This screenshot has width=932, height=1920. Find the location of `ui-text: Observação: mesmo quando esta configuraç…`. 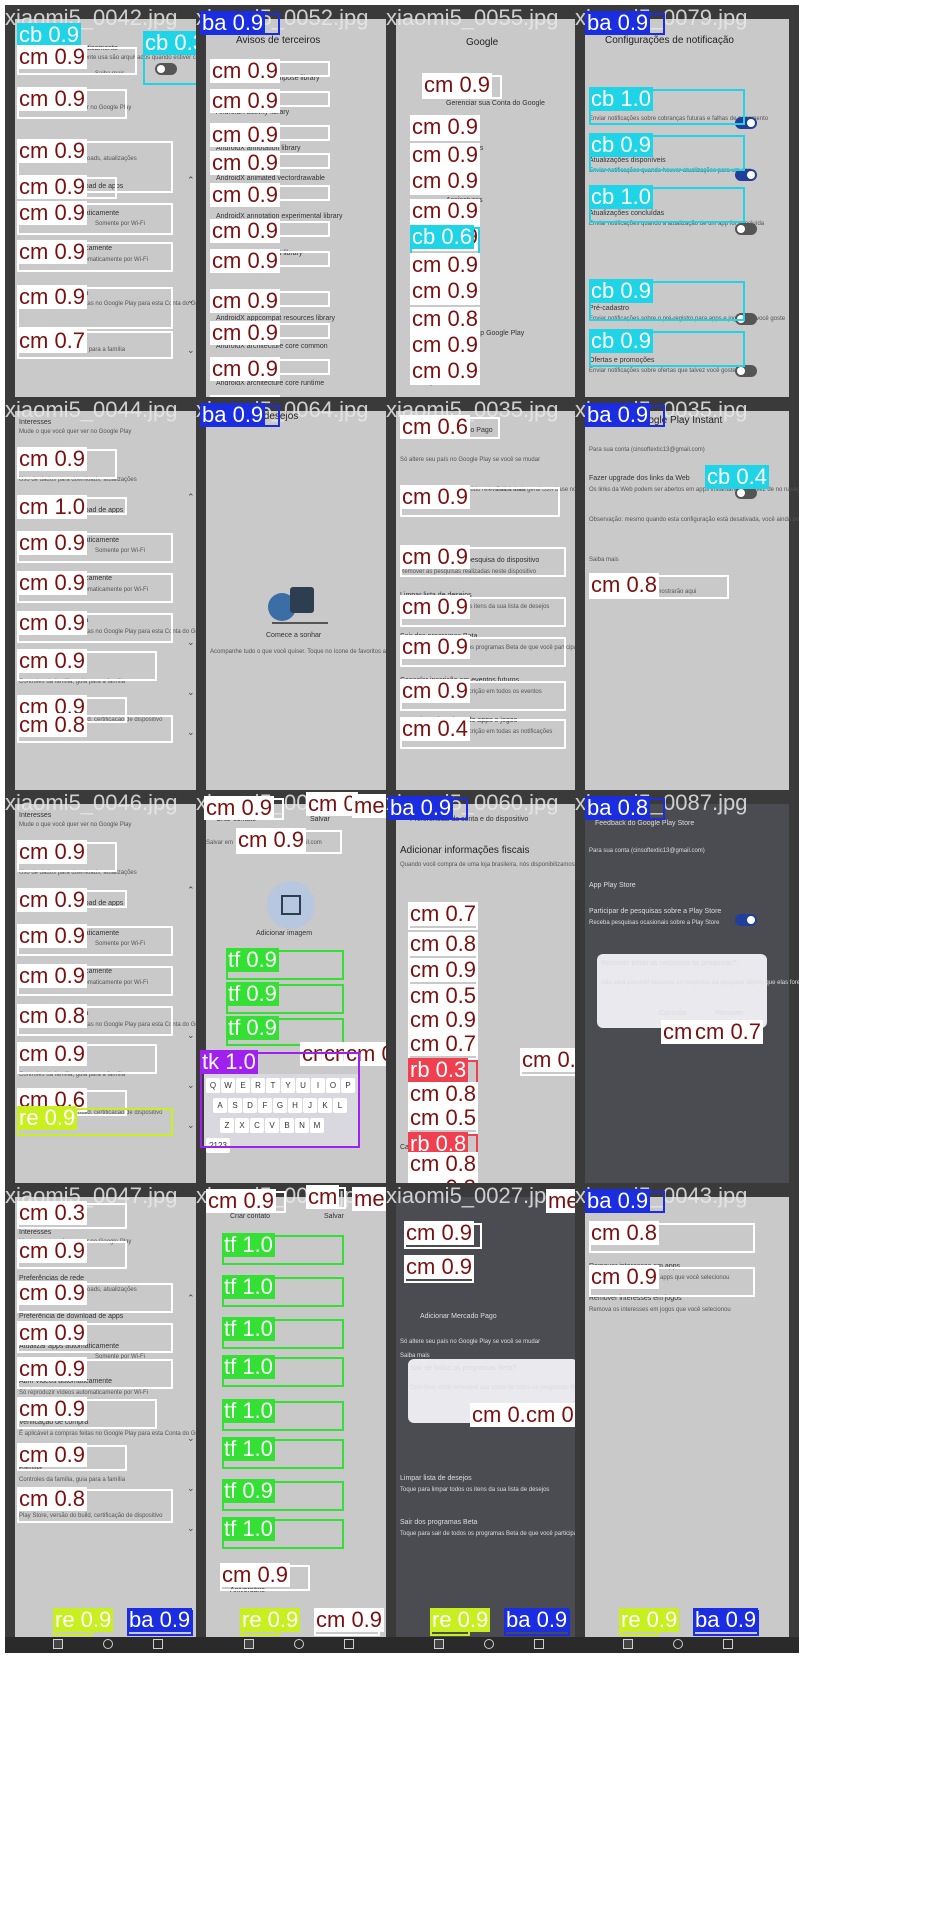

ui-text: Observação: mesmo quando esta configuraç… is located at coordinates (694, 520).